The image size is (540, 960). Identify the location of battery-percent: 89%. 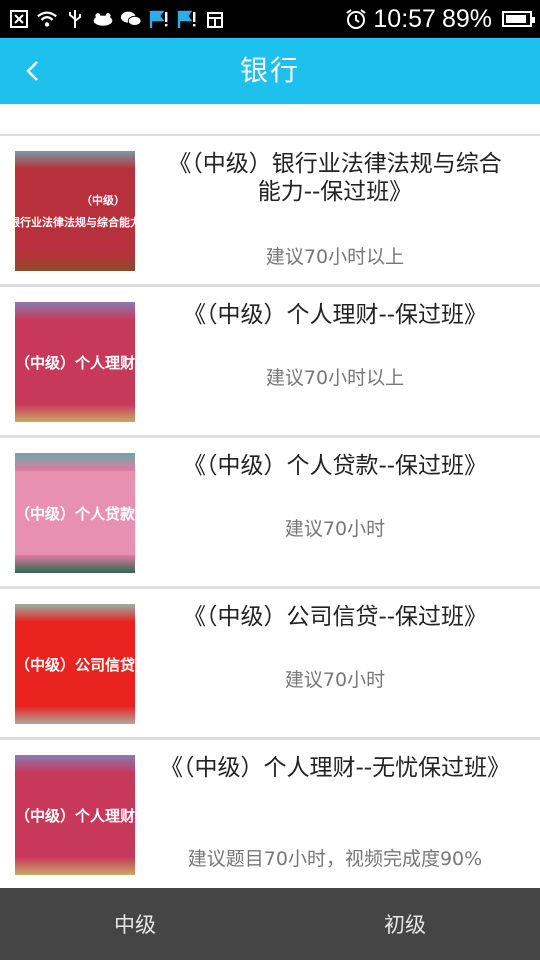
(466, 18).